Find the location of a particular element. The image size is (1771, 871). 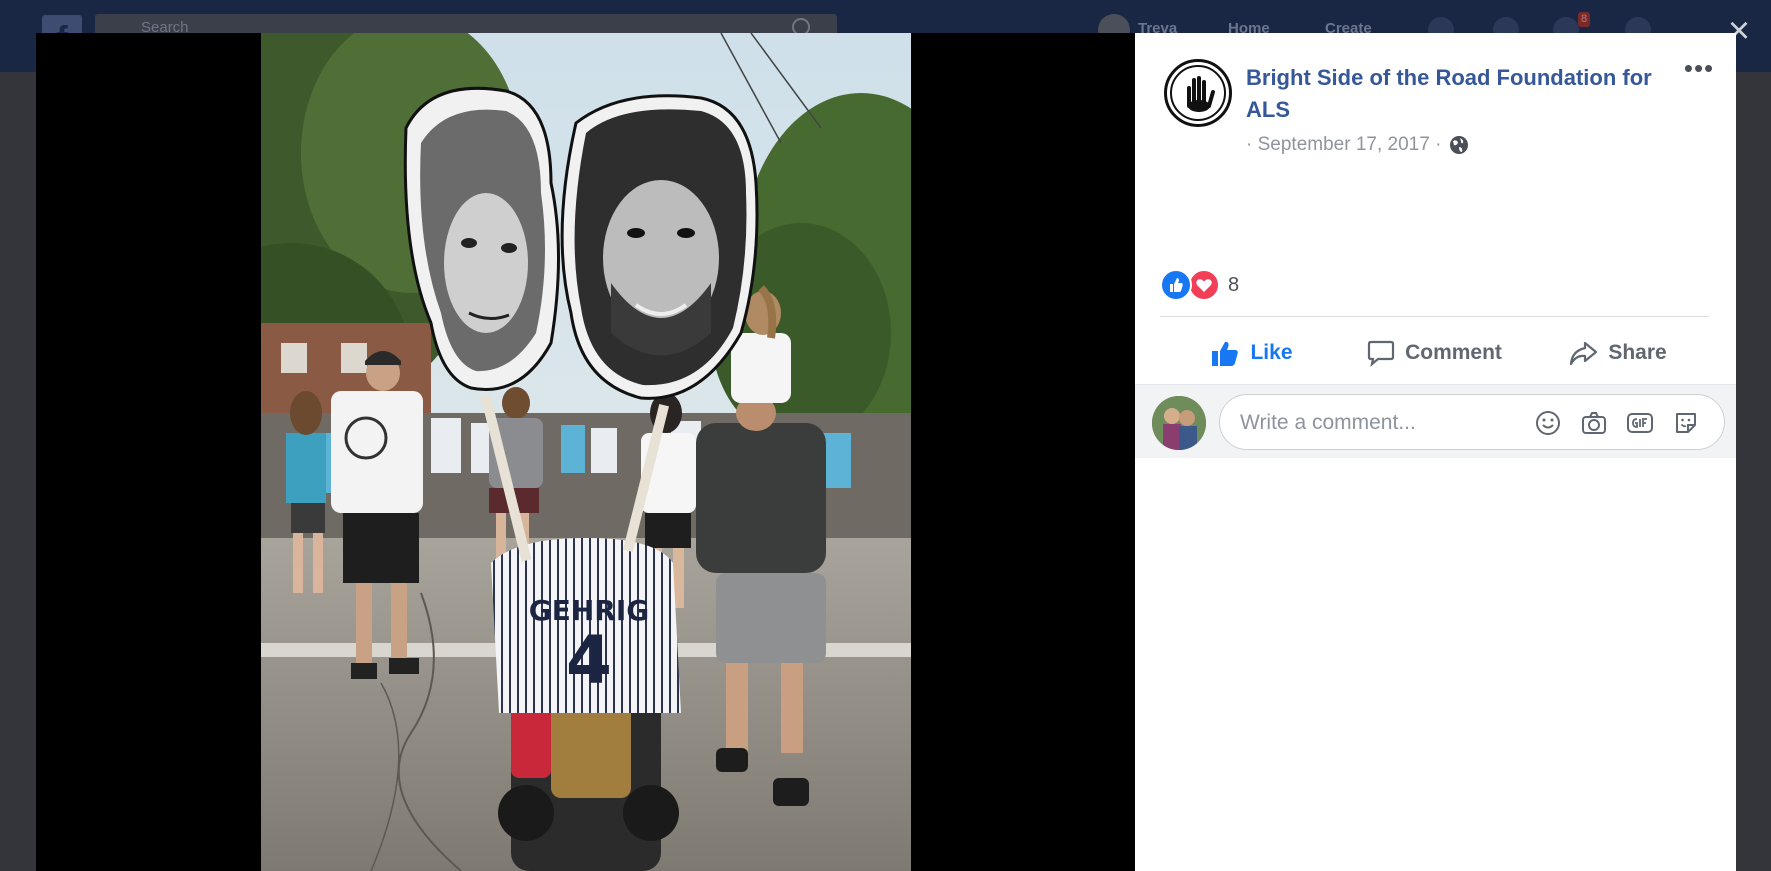

divider is located at coordinates (1434, 316).